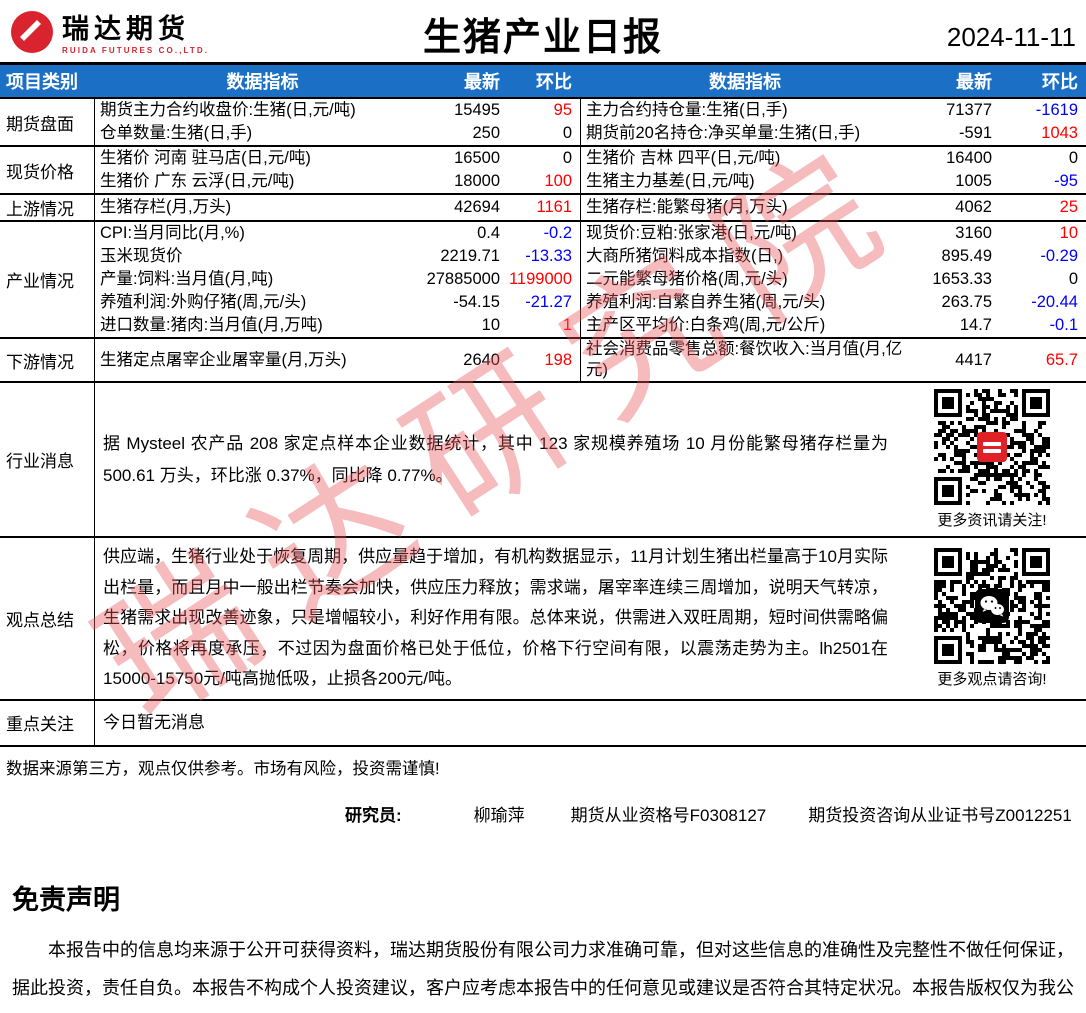 This screenshot has height=1013, width=1086. I want to click on chg-value: 10, so click(1068, 233).